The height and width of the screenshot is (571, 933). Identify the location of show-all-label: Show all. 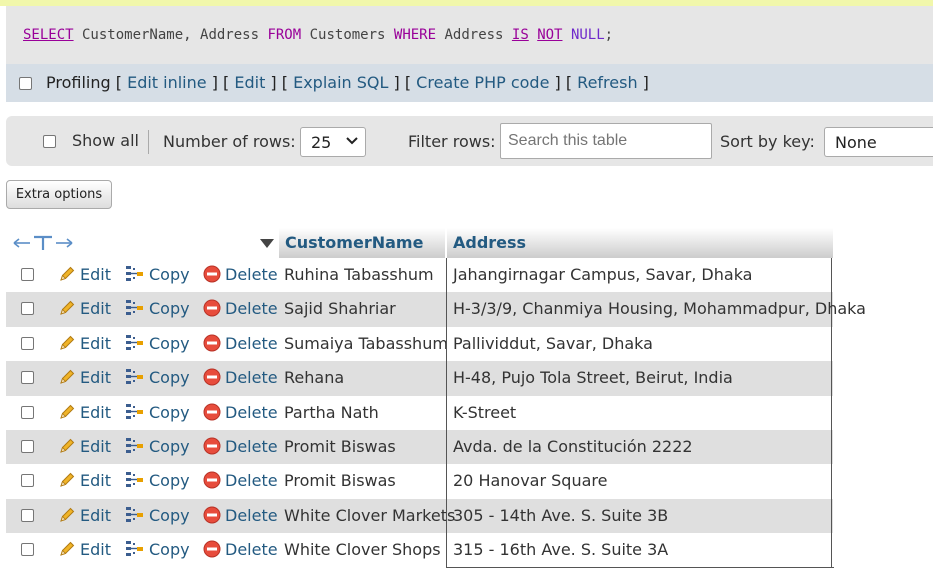
(105, 140).